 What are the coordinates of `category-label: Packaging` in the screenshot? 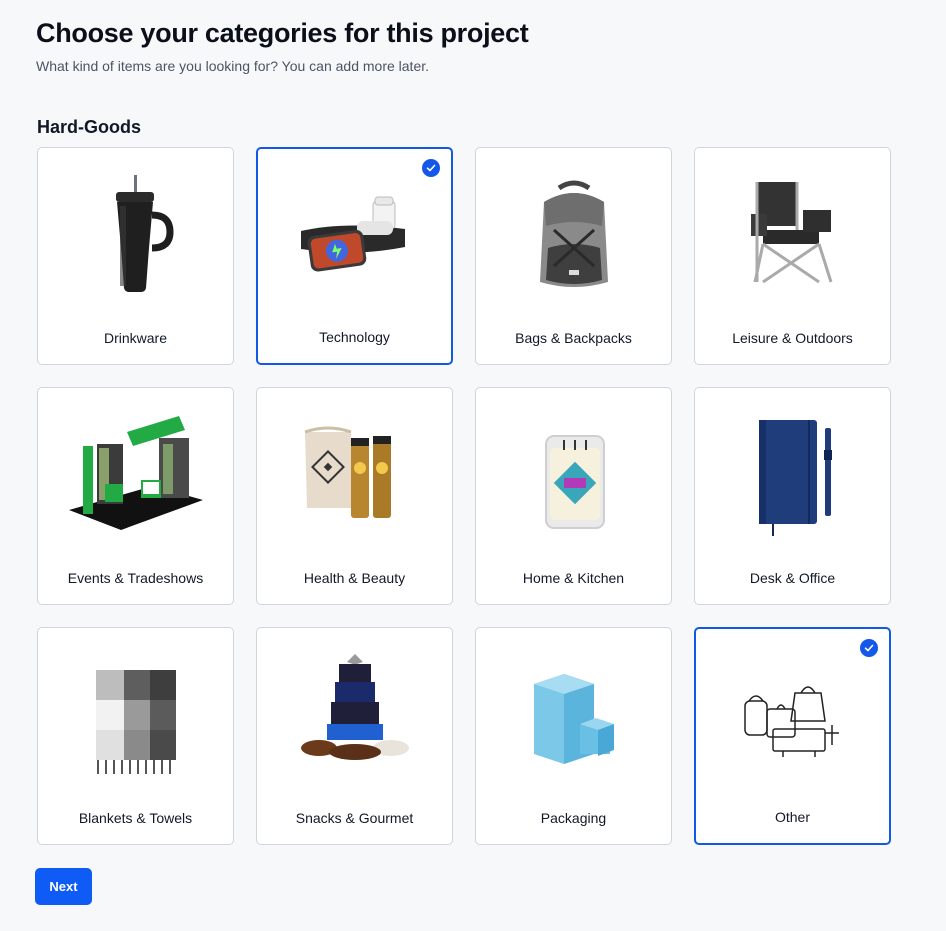 It's located at (573, 818).